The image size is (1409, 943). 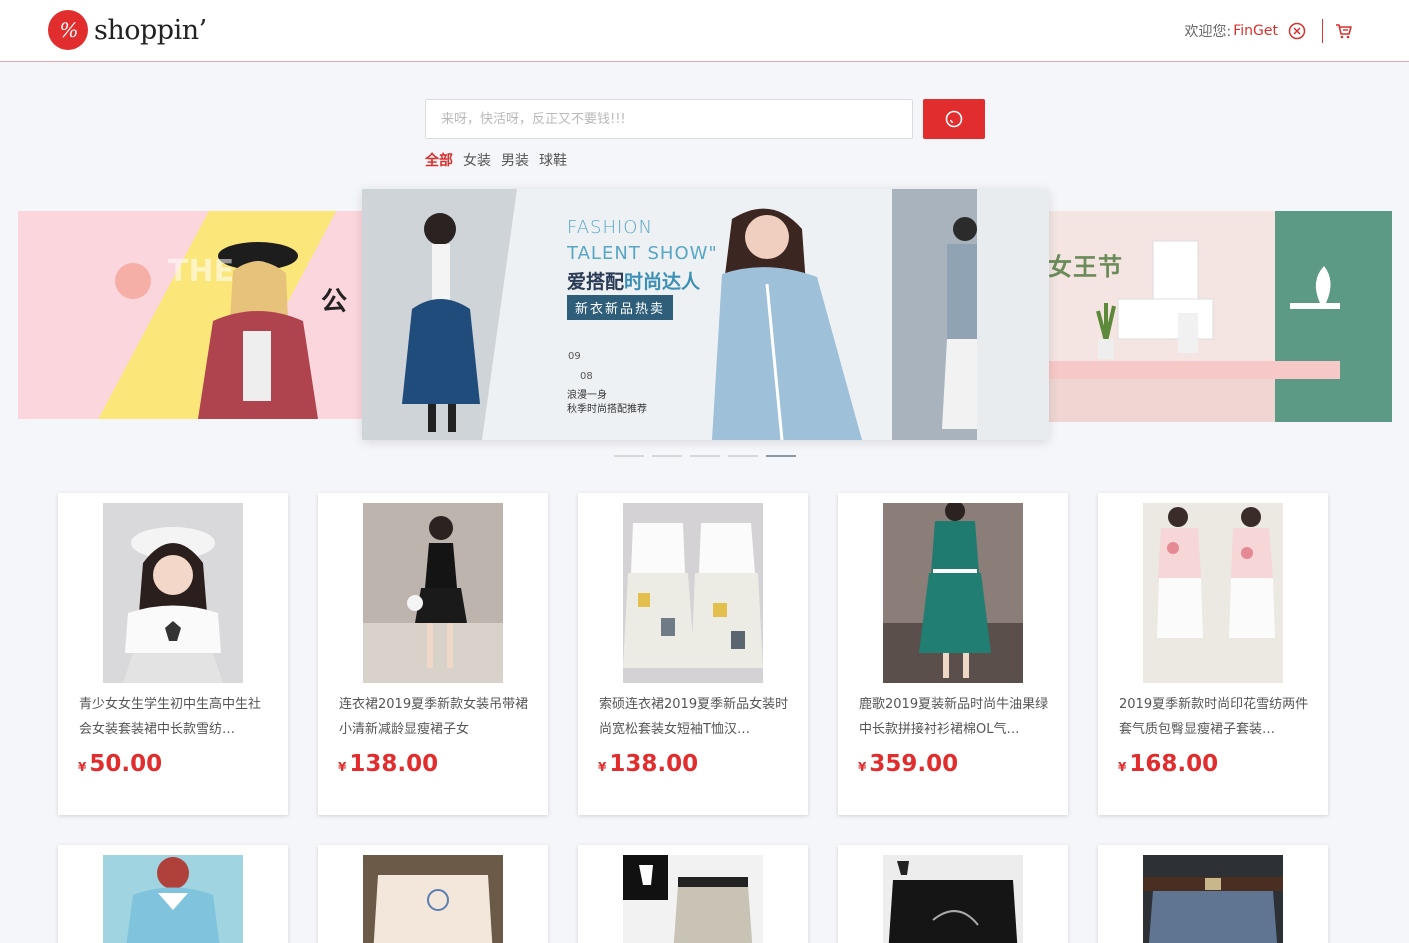 I want to click on product-price: ¥359.00, so click(x=908, y=764).